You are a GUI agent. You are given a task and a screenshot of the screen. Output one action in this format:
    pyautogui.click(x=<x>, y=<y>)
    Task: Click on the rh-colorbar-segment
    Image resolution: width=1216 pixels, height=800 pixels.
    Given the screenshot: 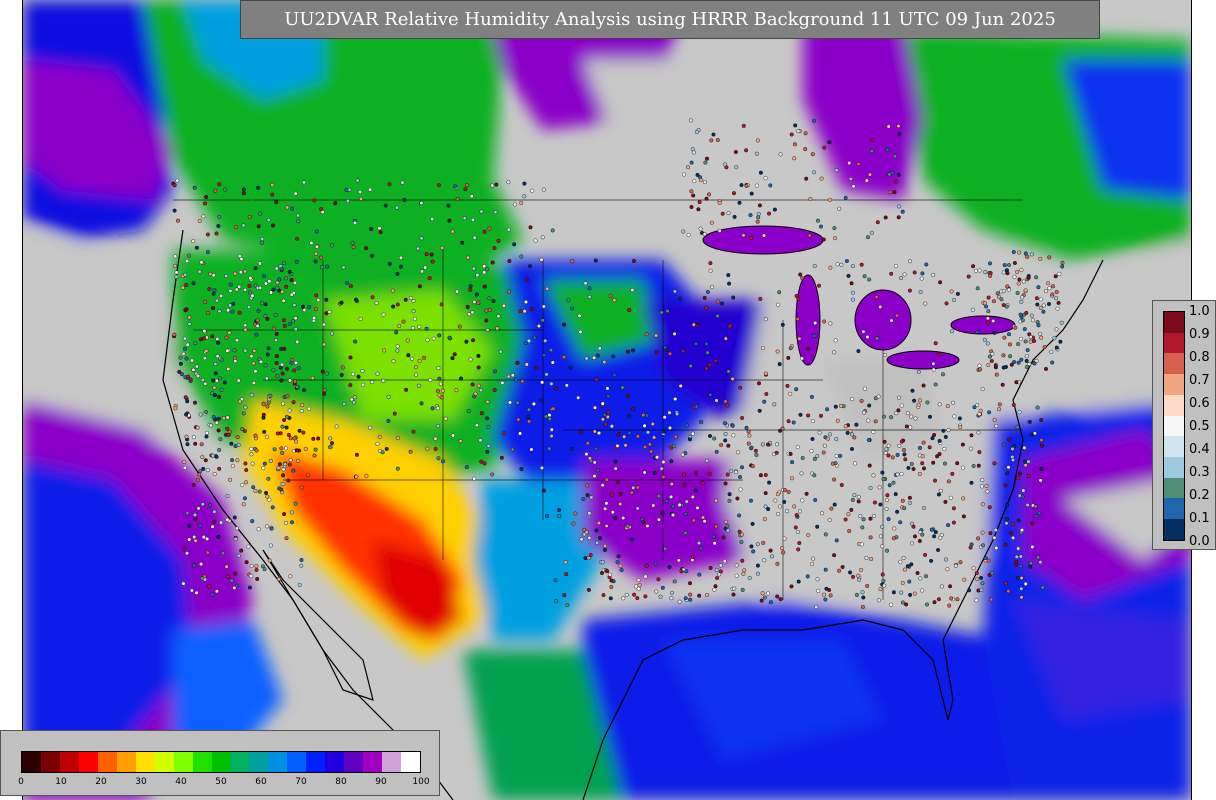 What is the action you would take?
    pyautogui.click(x=316, y=762)
    